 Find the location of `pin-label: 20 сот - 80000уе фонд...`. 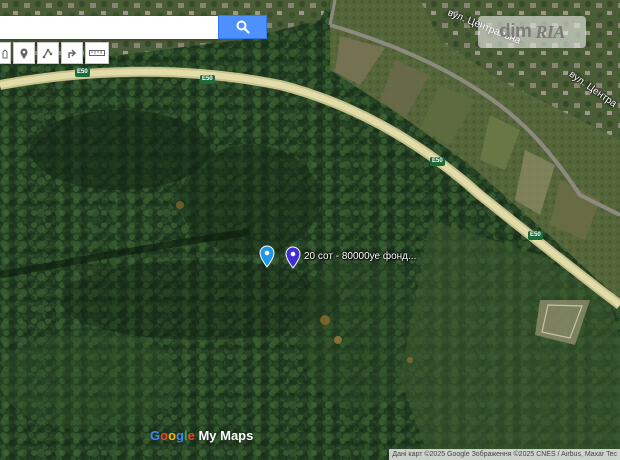

pin-label: 20 сот - 80000уе фонд... is located at coordinates (360, 256).